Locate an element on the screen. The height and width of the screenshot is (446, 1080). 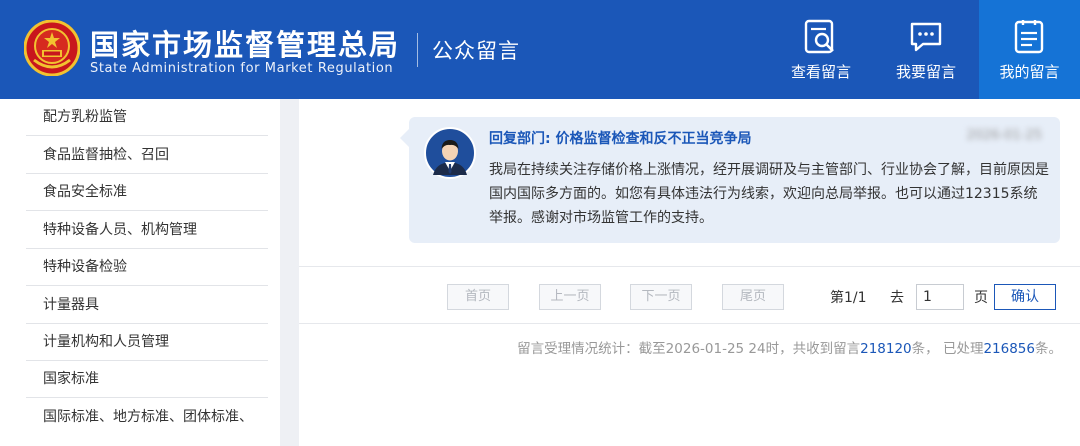
next-page-button: 下一页 is located at coordinates (661, 297).